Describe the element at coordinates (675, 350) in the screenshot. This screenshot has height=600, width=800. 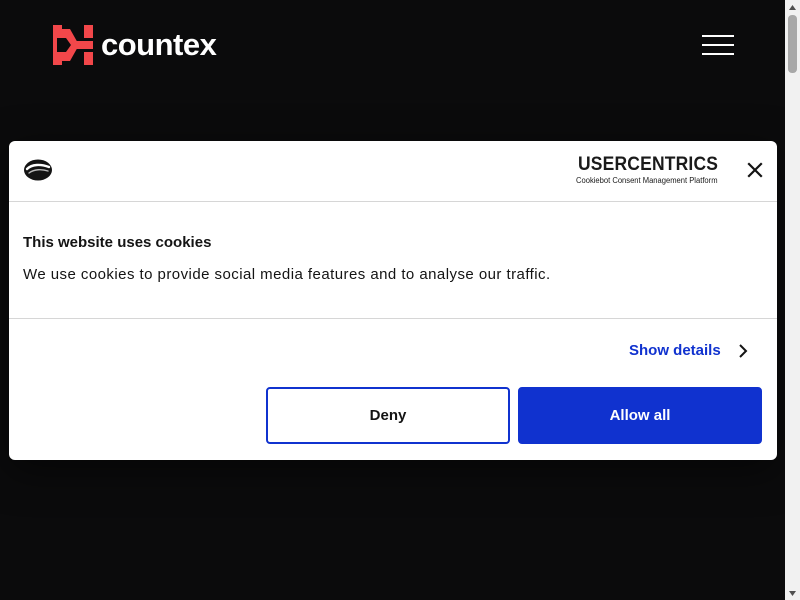
I see `show-details-label: Show details` at that location.